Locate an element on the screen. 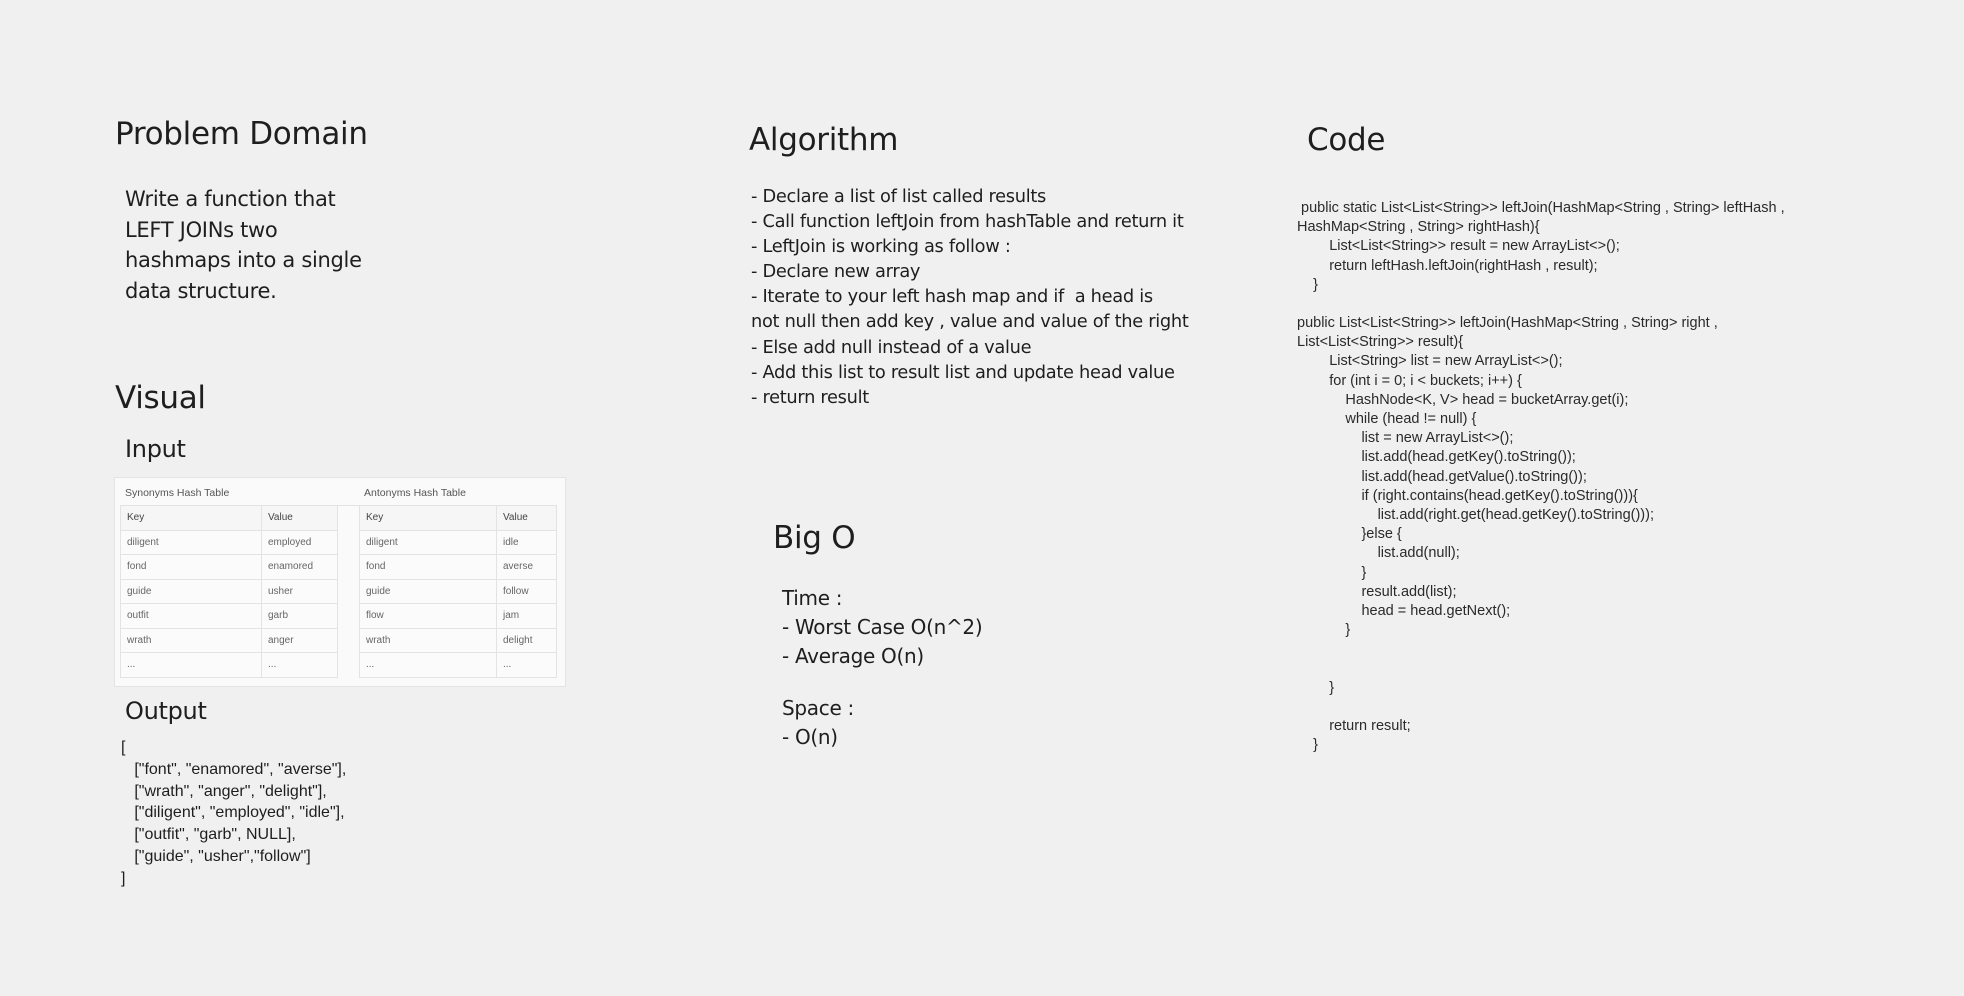  table-cell: usher is located at coordinates (299, 591).